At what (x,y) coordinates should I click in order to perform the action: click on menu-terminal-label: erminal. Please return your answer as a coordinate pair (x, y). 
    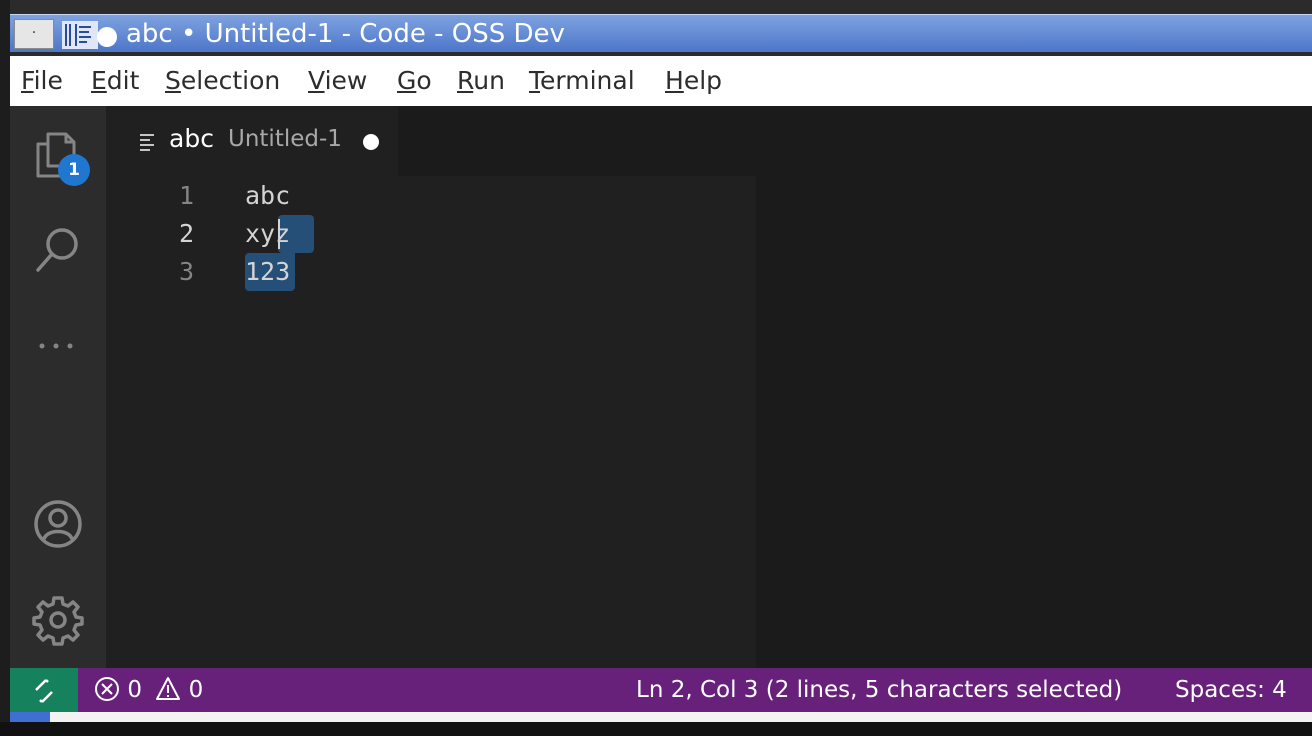
    Looking at the image, I should click on (587, 80).